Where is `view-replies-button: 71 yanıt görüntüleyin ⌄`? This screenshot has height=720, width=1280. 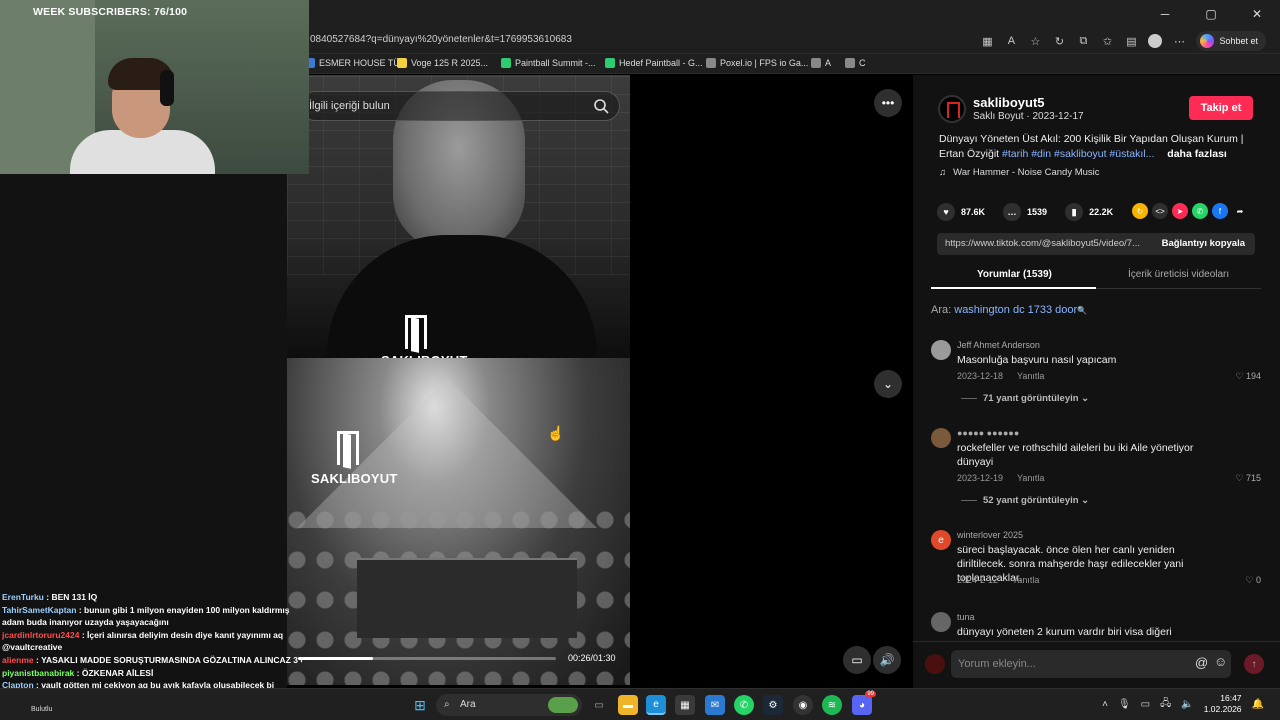 view-replies-button: 71 yanıt görüntüleyin ⌄ is located at coordinates (1025, 398).